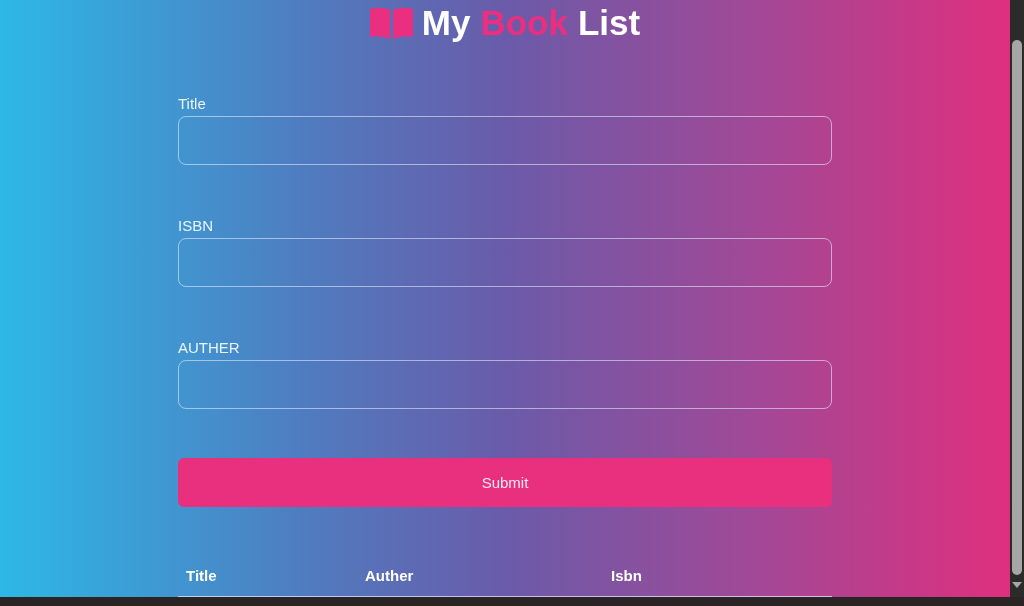 This screenshot has height=606, width=1024. Describe the element at coordinates (1017, 585) in the screenshot. I see `scroll-down-arrow-icon` at that location.